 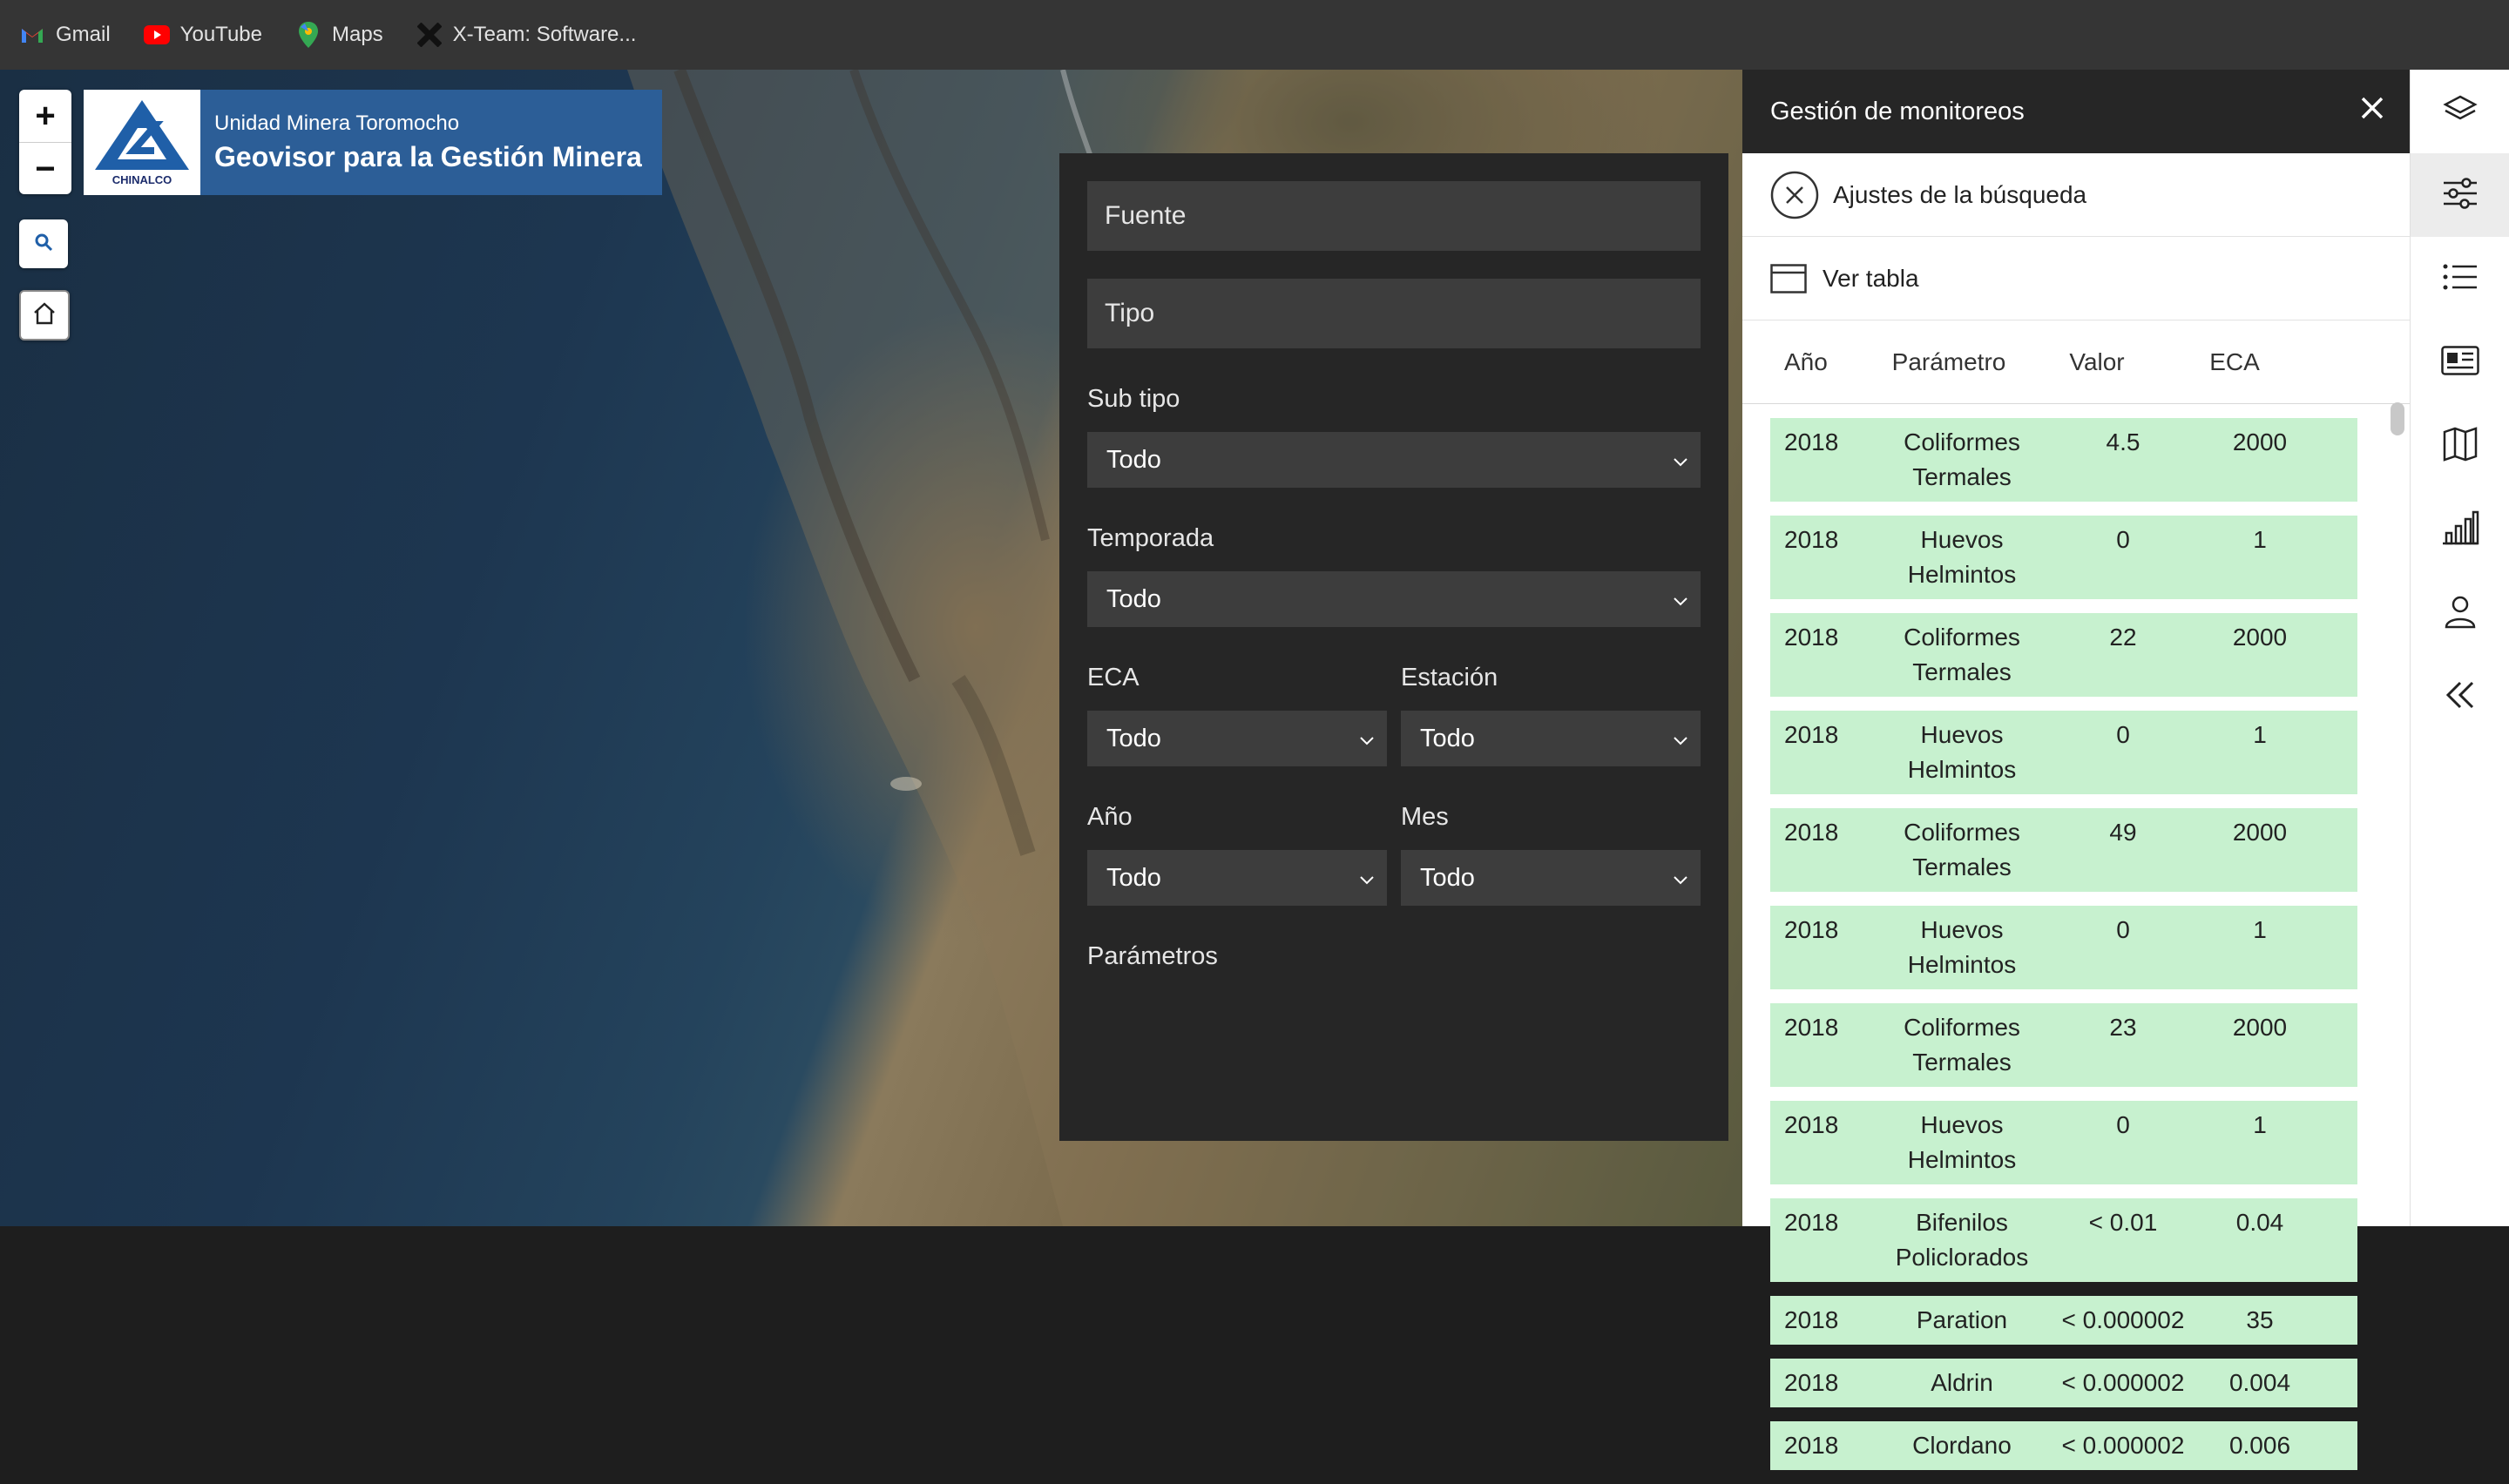 I want to click on parametros-label: Parámetros, so click(x=1152, y=956).